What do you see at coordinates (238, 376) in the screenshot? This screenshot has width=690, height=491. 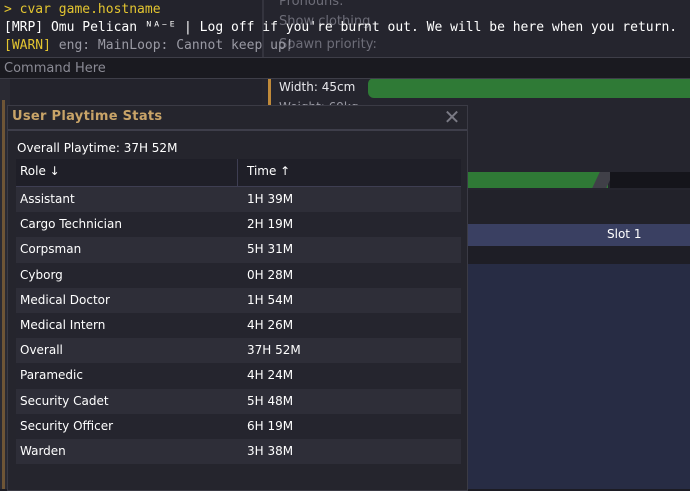 I see `table-row: Paramedic 4H 24M` at bounding box center [238, 376].